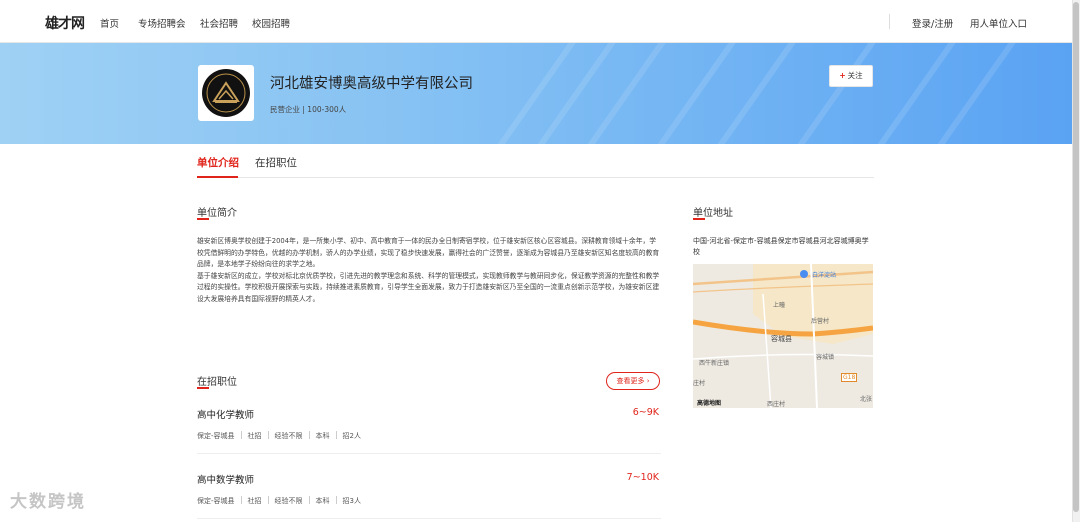 This screenshot has height=522, width=1080. I want to click on map-label: 西庄村, so click(776, 404).